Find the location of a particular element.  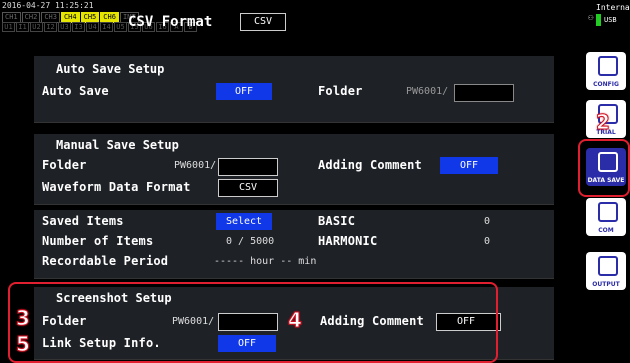

sub-channel-i4: I4 is located at coordinates (106, 27).